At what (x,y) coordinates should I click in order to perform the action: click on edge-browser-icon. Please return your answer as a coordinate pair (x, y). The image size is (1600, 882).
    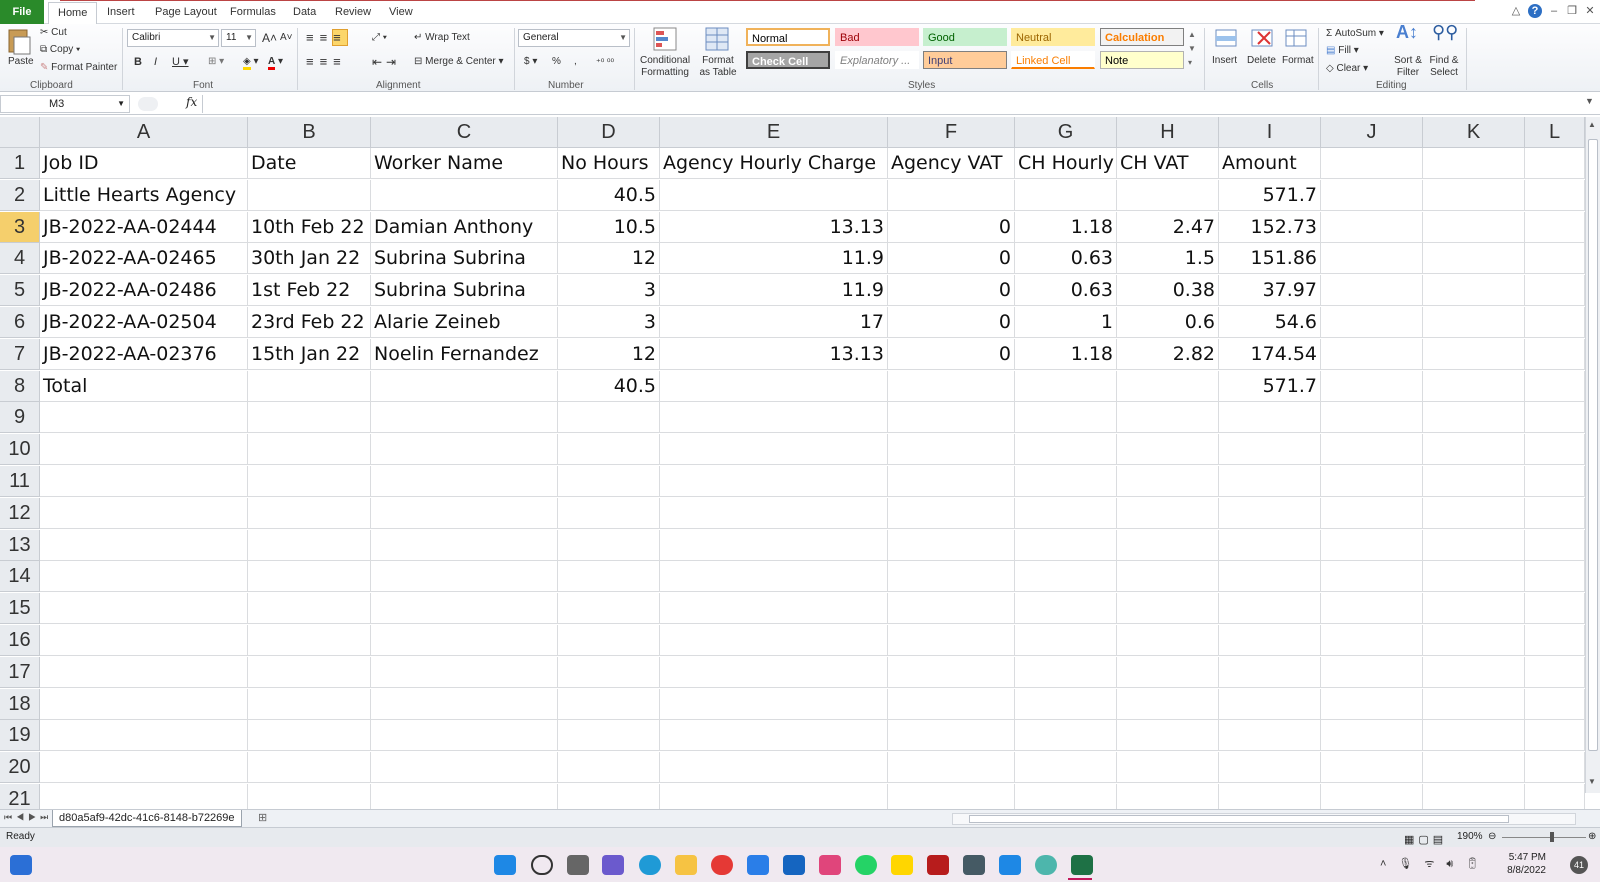
    Looking at the image, I should click on (650, 865).